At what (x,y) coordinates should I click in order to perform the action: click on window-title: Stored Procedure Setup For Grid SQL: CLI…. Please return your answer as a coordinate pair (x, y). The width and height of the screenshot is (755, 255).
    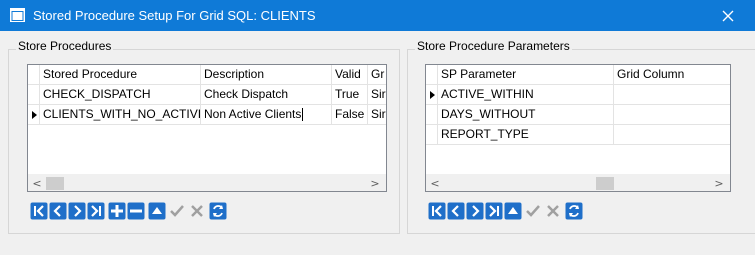
    Looking at the image, I should click on (174, 15).